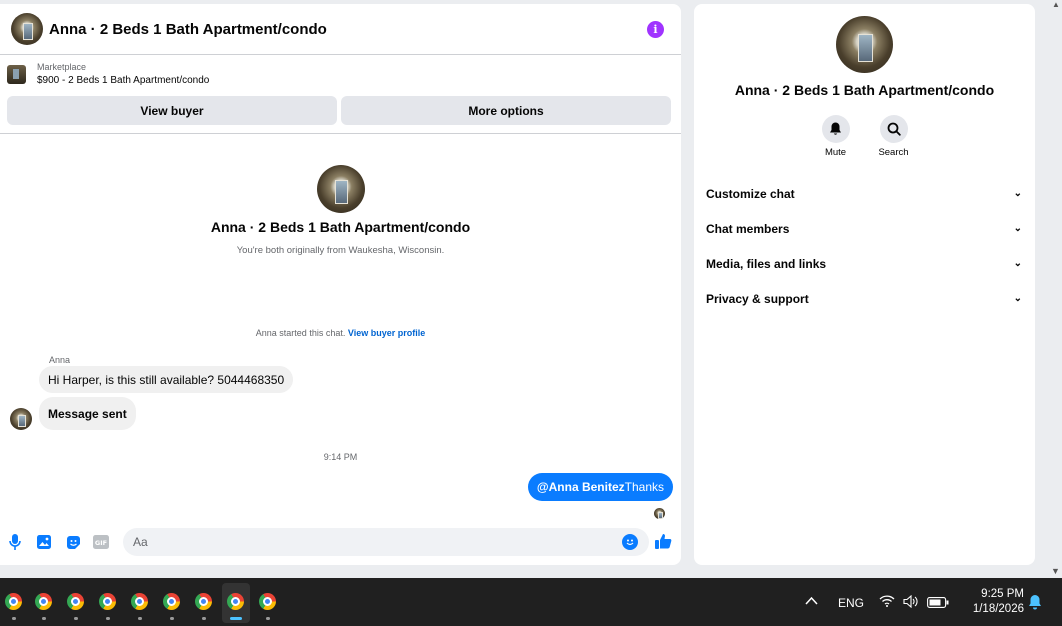  What do you see at coordinates (864, 90) in the screenshot?
I see `profile-name: Anna · 2 Beds 1 Bath Apartment/condo` at bounding box center [864, 90].